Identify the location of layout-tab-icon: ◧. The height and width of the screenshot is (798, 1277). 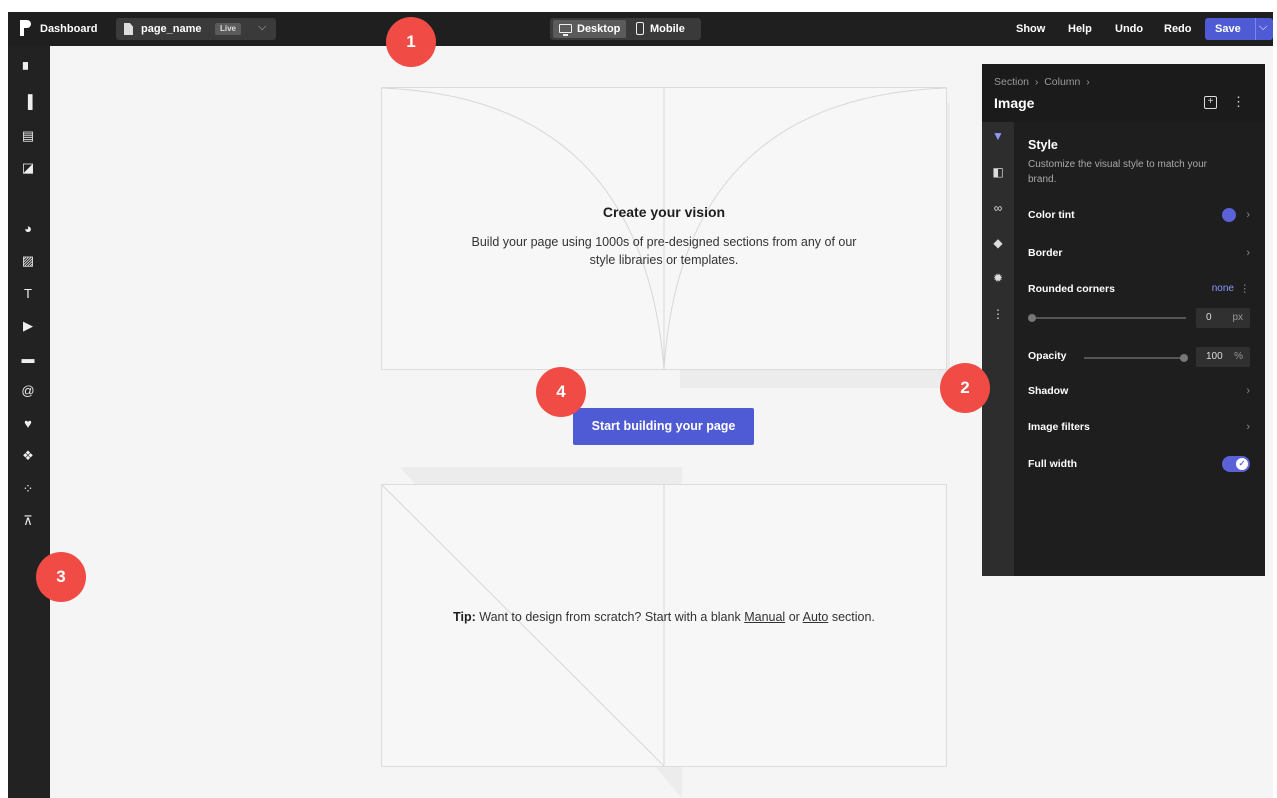
(998, 172).